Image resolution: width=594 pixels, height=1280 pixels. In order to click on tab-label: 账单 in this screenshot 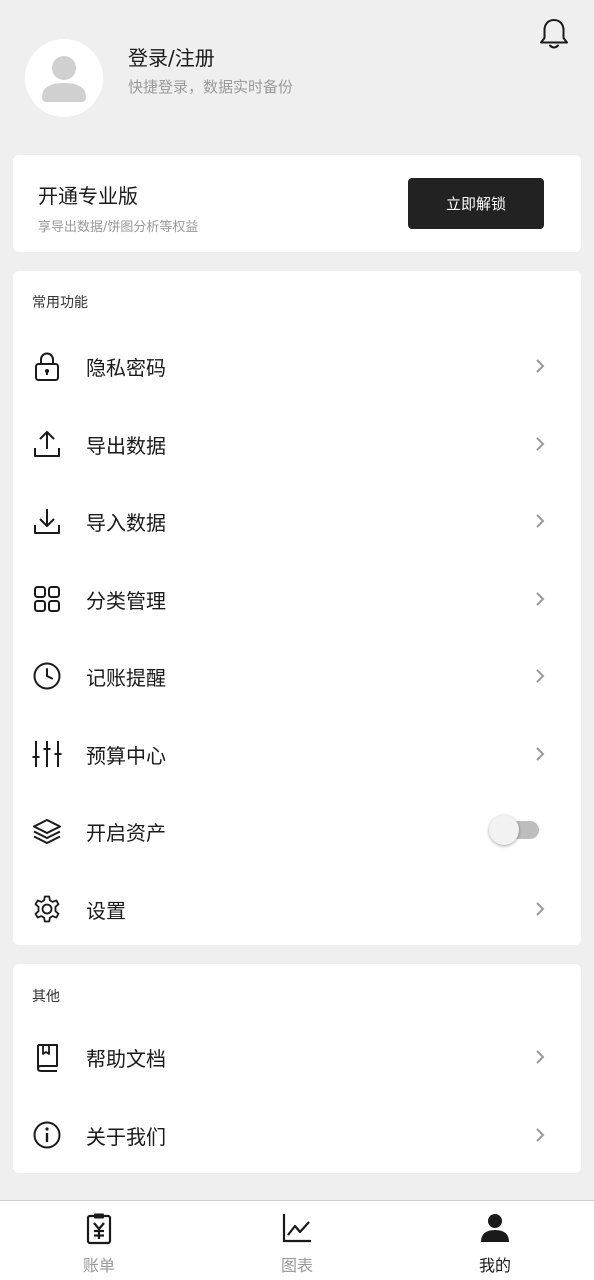, I will do `click(98, 1265)`.